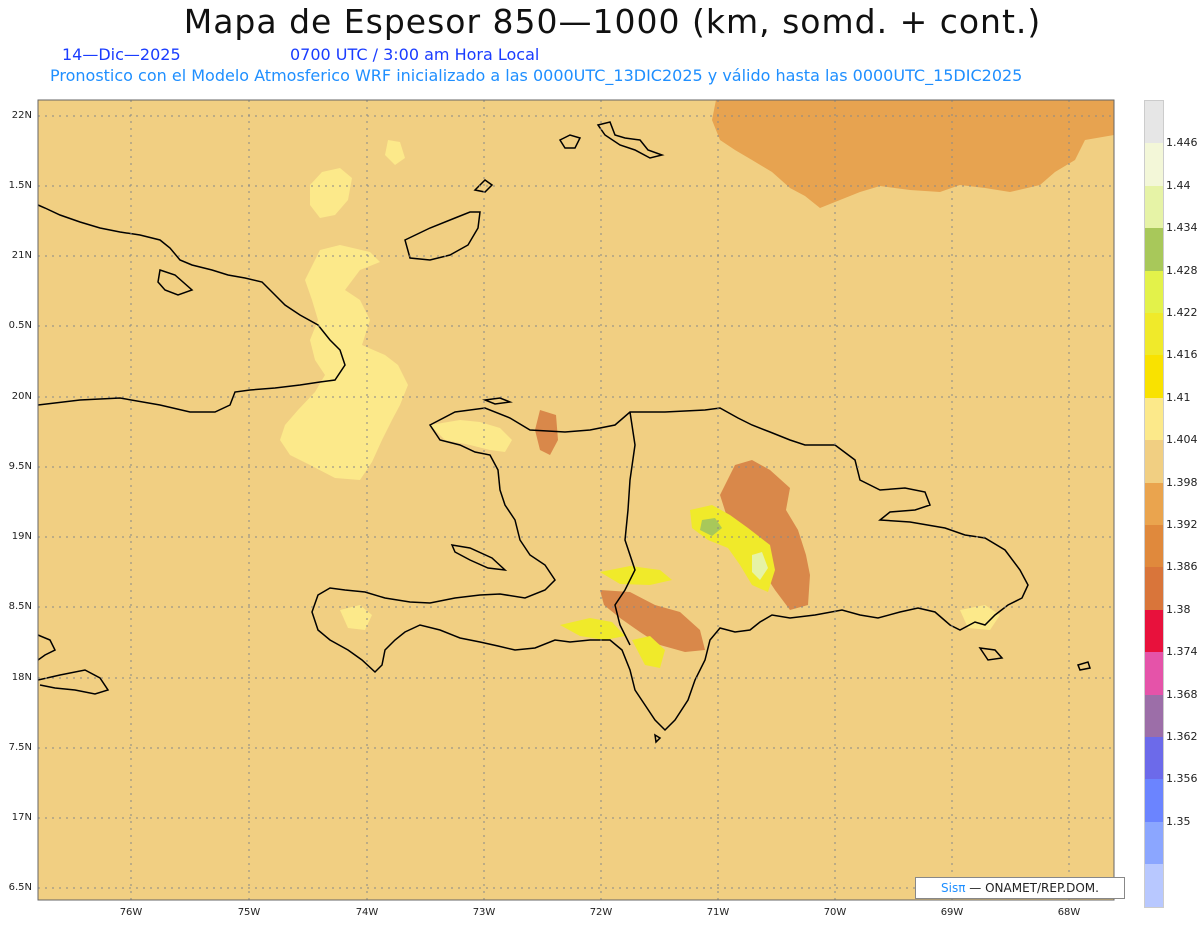  What do you see at coordinates (1182, 270) in the screenshot?
I see `legend-label: 1.428` at bounding box center [1182, 270].